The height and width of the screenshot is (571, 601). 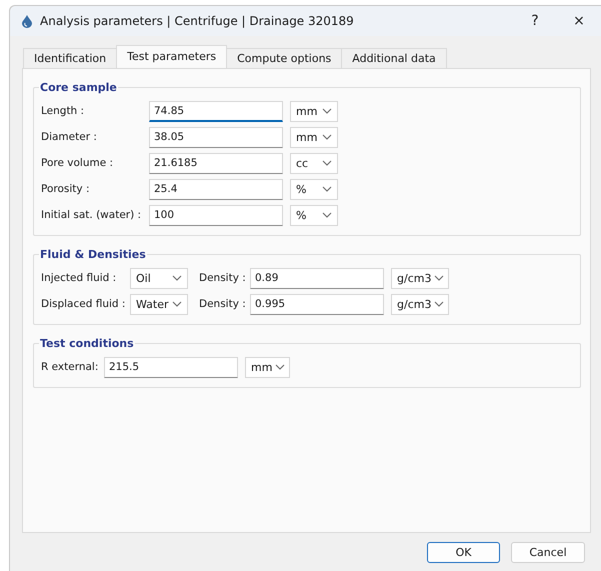 I want to click on fluid-dropdown: Water, so click(x=159, y=304).